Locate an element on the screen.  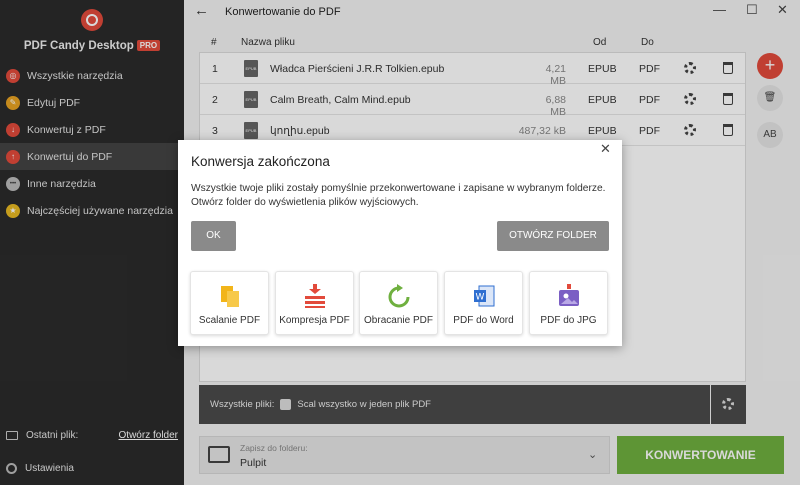
tool-card-pdf-to-jpg: PDF do JPG is located at coordinates (568, 303).